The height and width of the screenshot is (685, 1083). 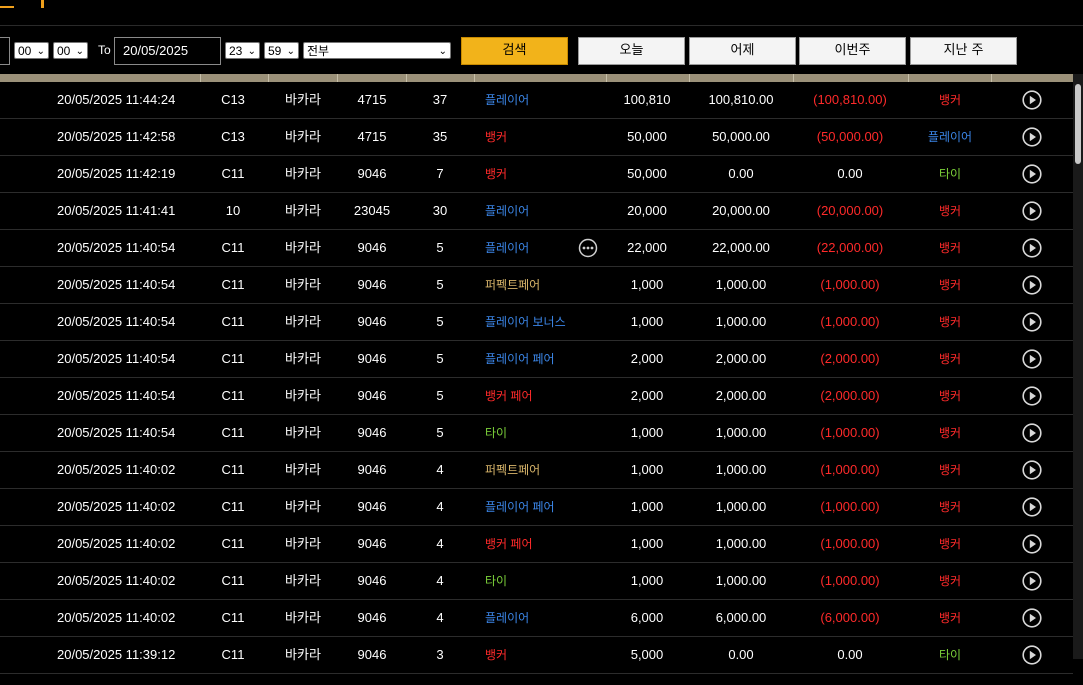 What do you see at coordinates (742, 51) in the screenshot?
I see `yesterday-button: 어제` at bounding box center [742, 51].